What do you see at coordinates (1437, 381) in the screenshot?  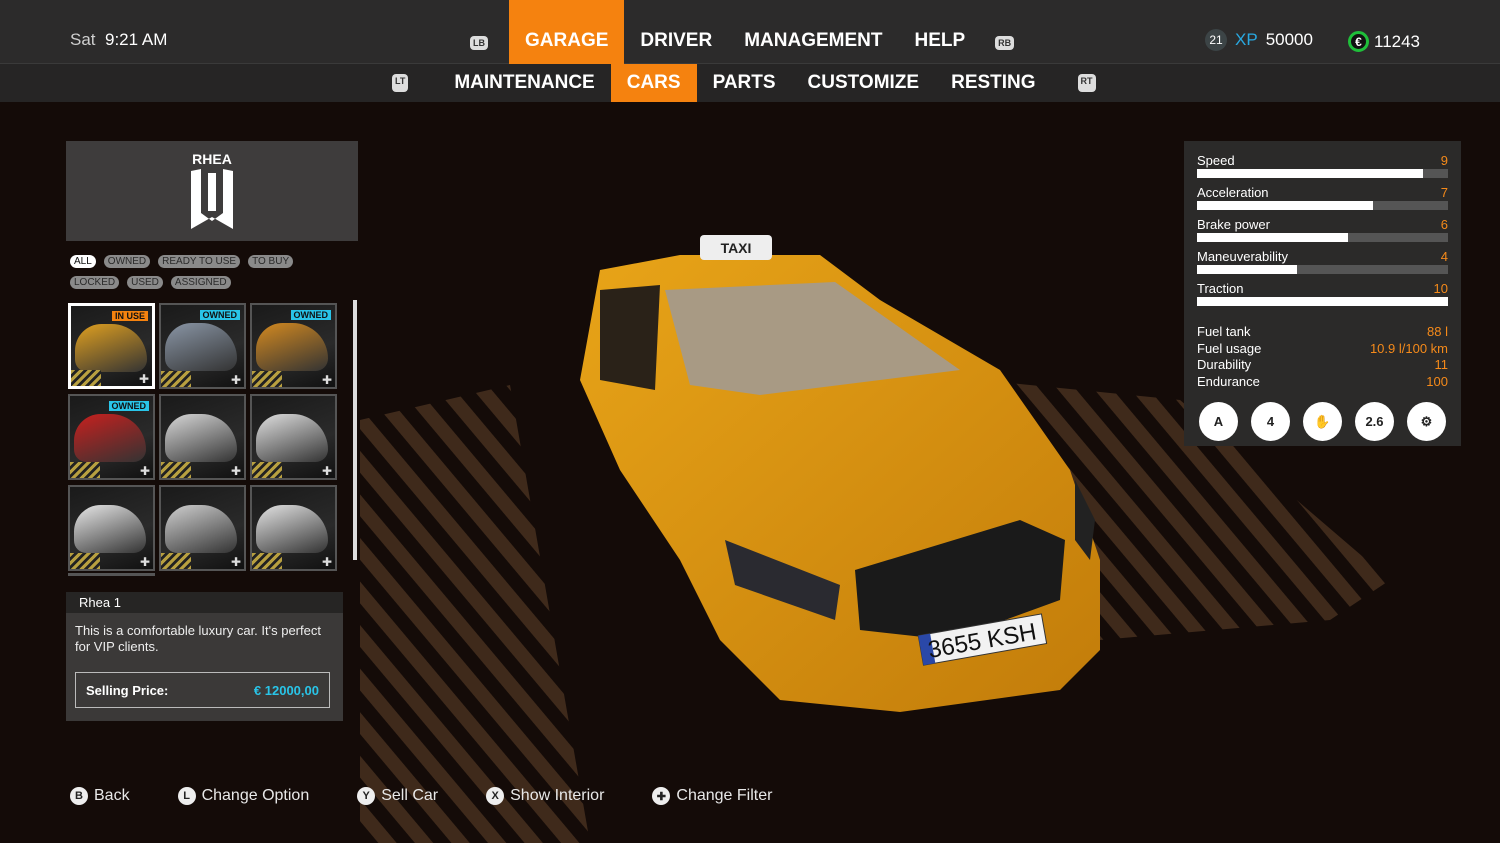 I see `spec-value: 100` at bounding box center [1437, 381].